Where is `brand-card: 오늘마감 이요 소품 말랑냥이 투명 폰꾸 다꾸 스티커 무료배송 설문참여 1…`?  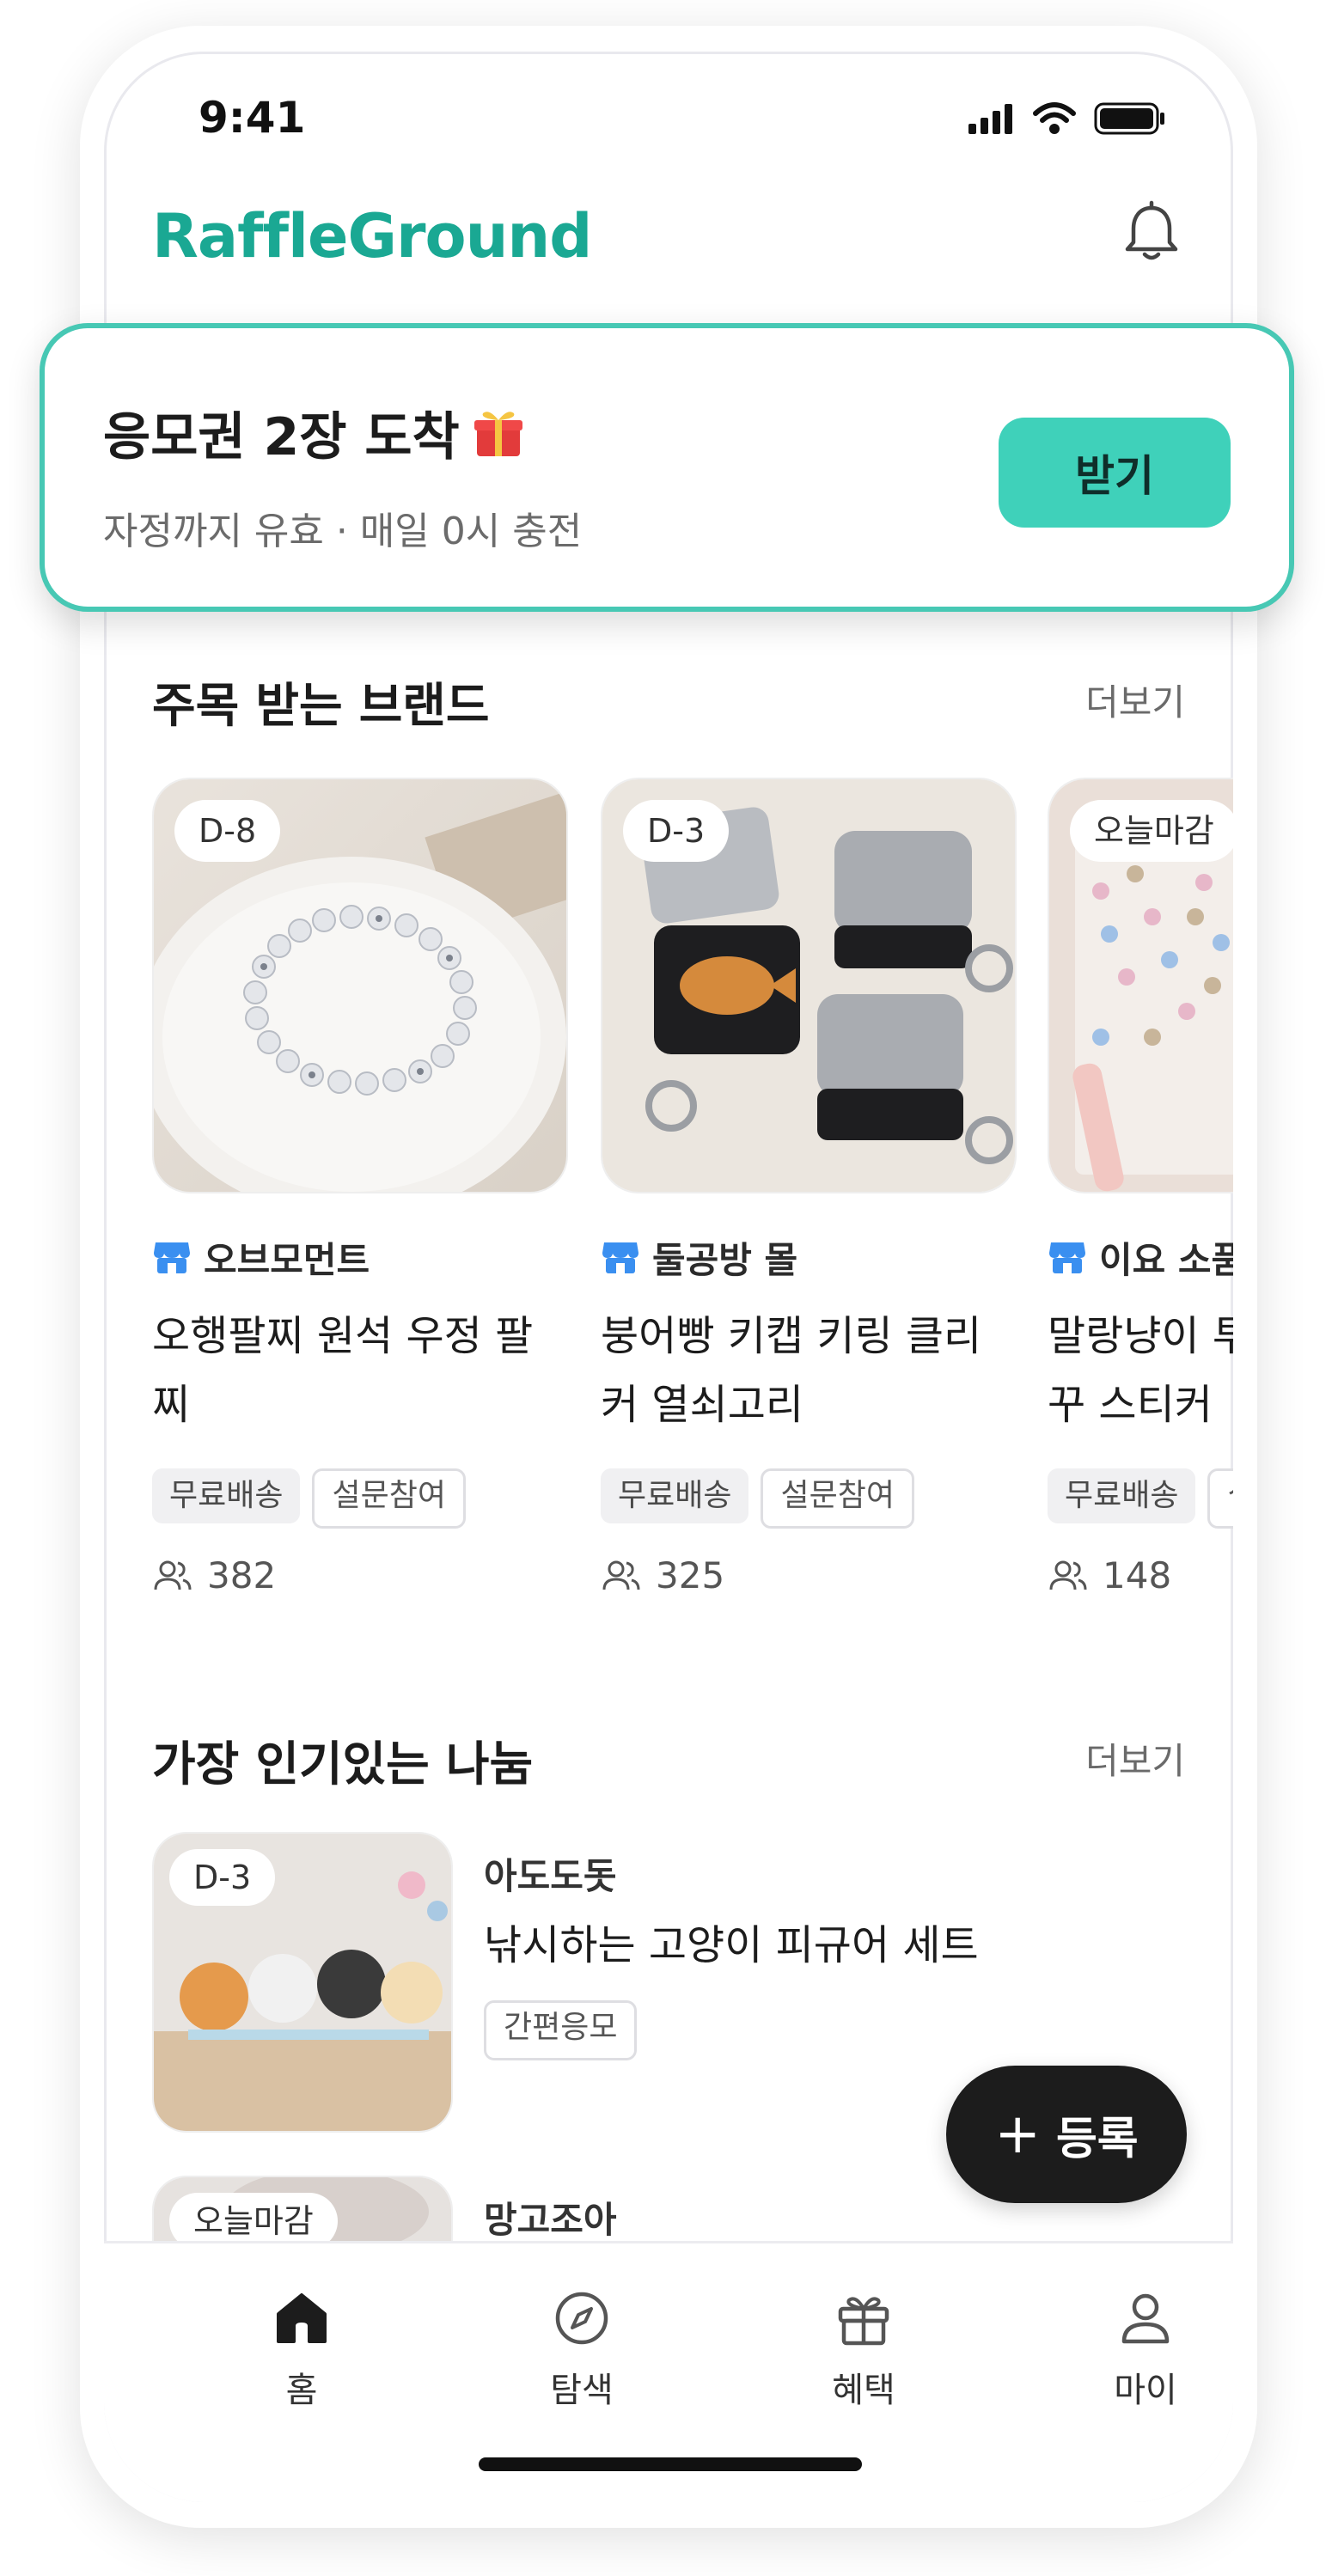 brand-card: 오늘마감 이요 소품 말랑냥이 투명 폰꾸 다꾸 스티커 무료배송 설문참여 1… is located at coordinates (1140, 1187).